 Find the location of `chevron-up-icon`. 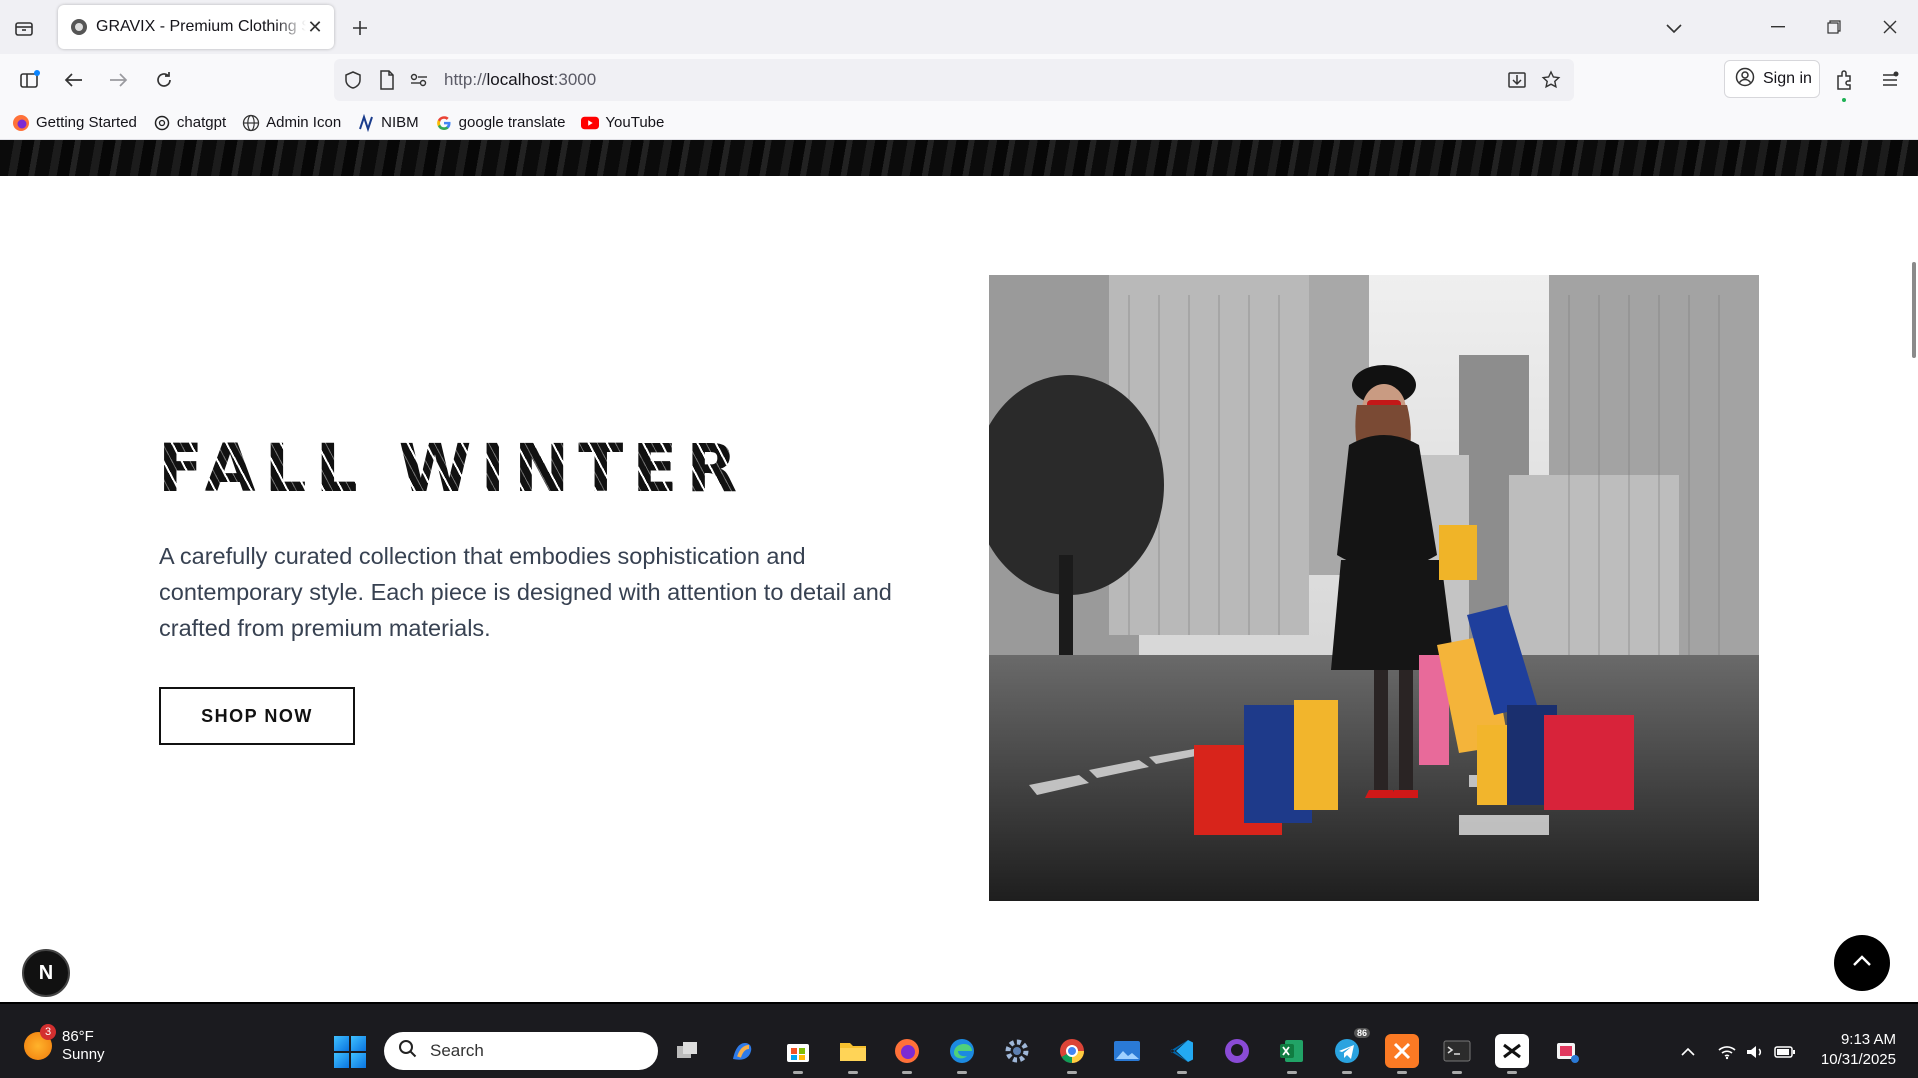

chevron-up-icon is located at coordinates (1862, 963).